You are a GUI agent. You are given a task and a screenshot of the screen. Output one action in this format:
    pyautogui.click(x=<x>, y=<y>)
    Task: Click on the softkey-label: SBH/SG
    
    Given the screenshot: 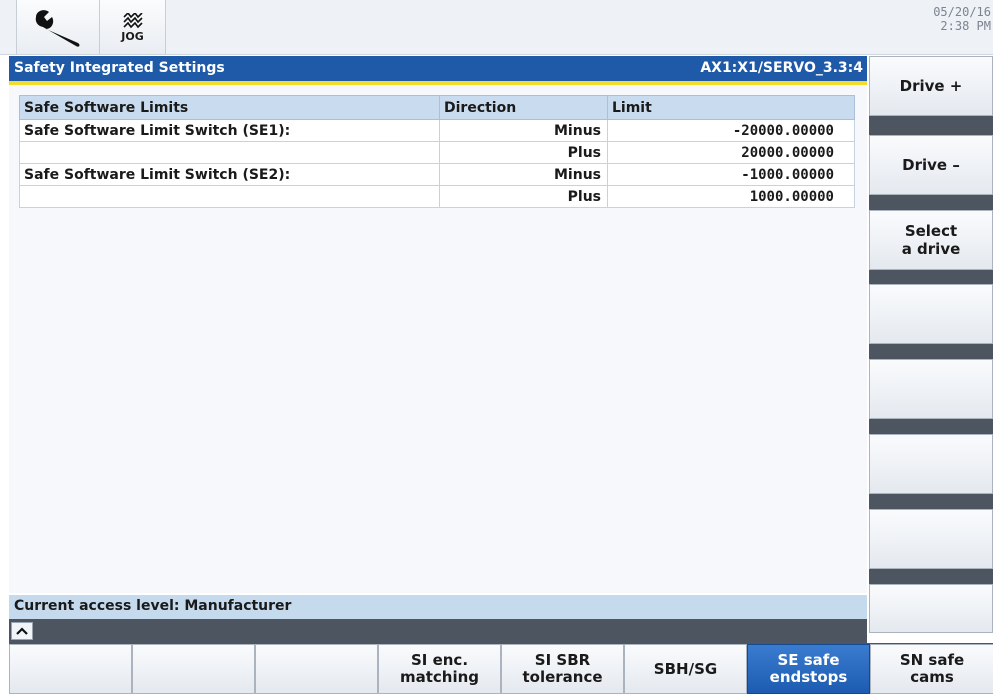 What is the action you would take?
    pyautogui.click(x=685, y=668)
    